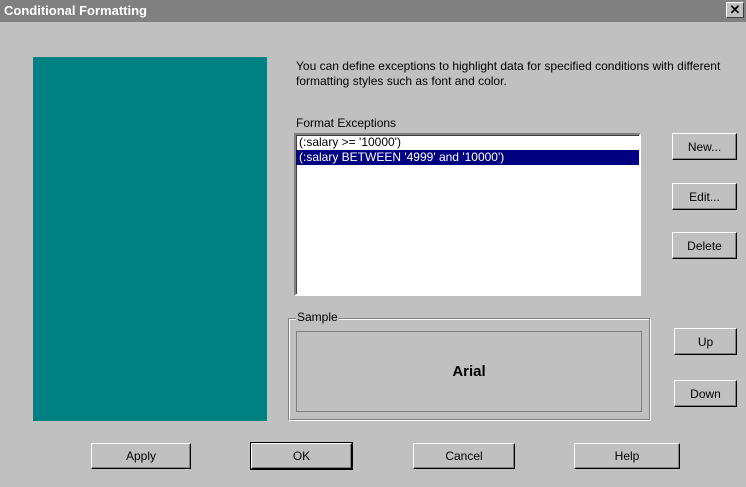  Describe the element at coordinates (705, 341) in the screenshot. I see `up-button: Up` at that location.